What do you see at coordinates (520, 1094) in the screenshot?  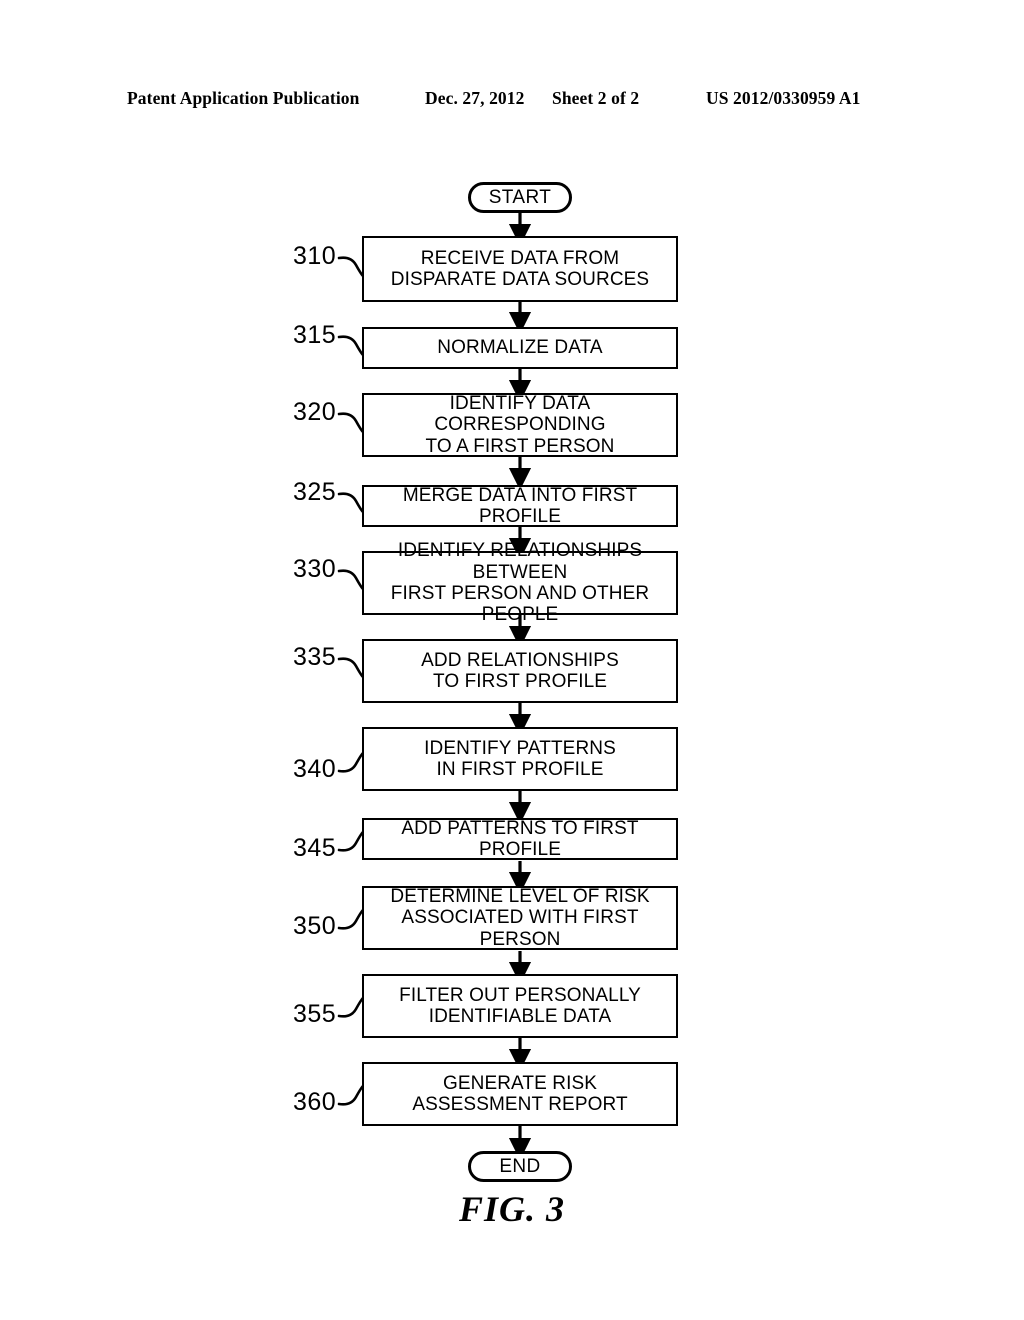 I see `process-box-360: GENERATE RISK ASSESSMENT REPORT` at bounding box center [520, 1094].